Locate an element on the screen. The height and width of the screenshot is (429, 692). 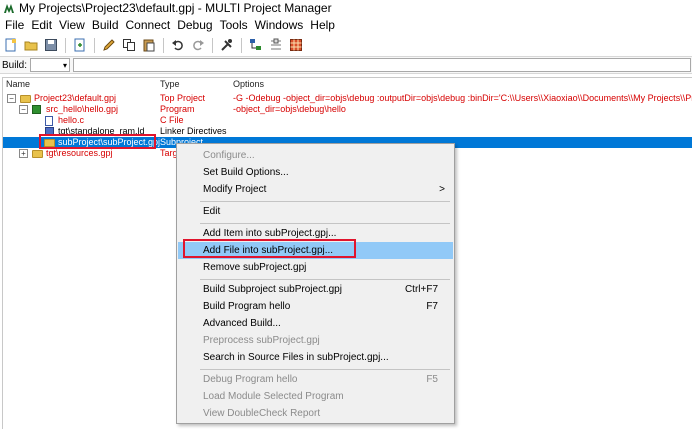
program-icon is located at coordinates (36, 109).